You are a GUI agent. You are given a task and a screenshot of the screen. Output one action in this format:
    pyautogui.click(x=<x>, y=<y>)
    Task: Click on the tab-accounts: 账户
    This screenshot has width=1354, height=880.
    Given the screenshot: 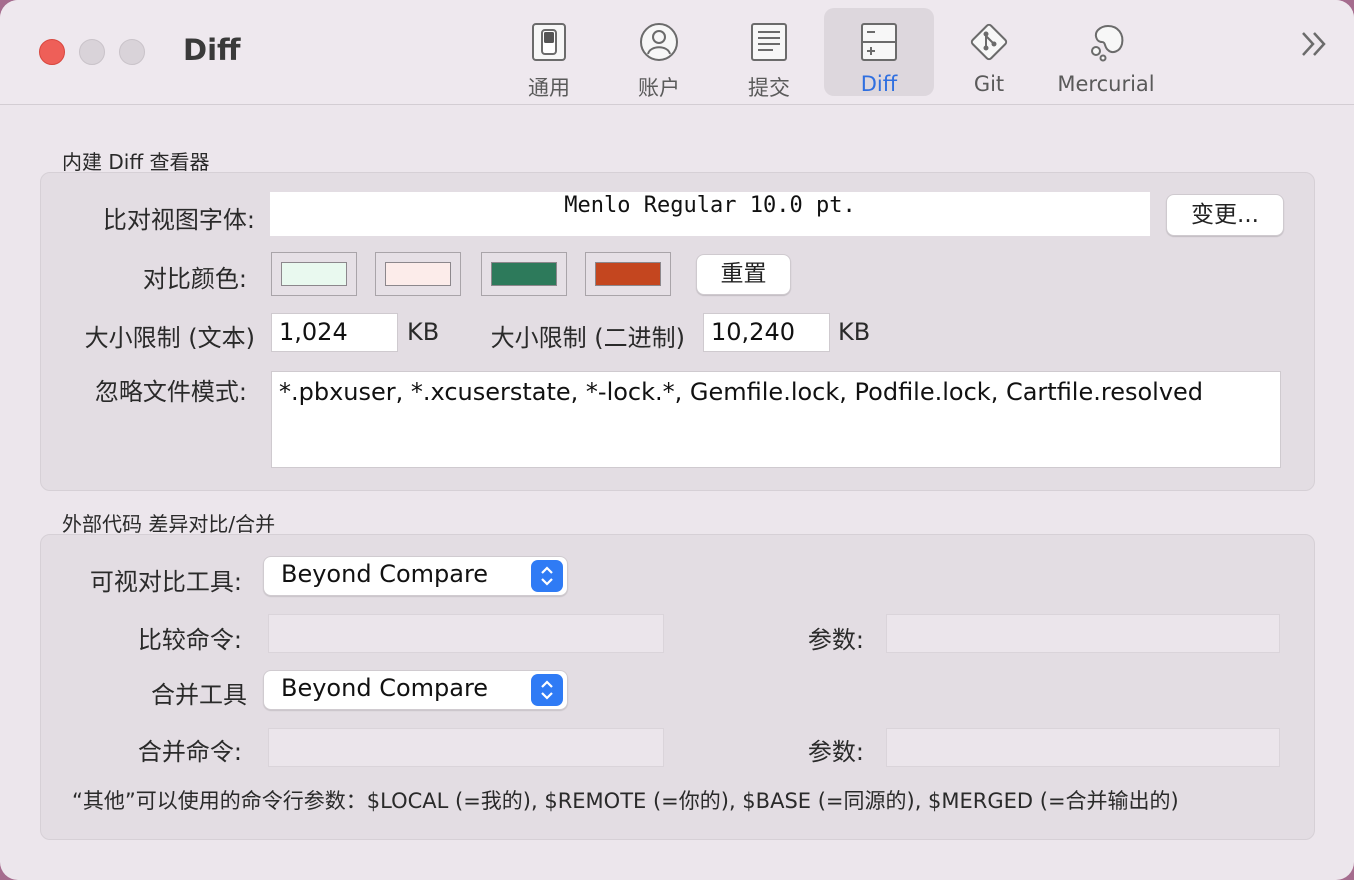 What is the action you would take?
    pyautogui.click(x=659, y=54)
    